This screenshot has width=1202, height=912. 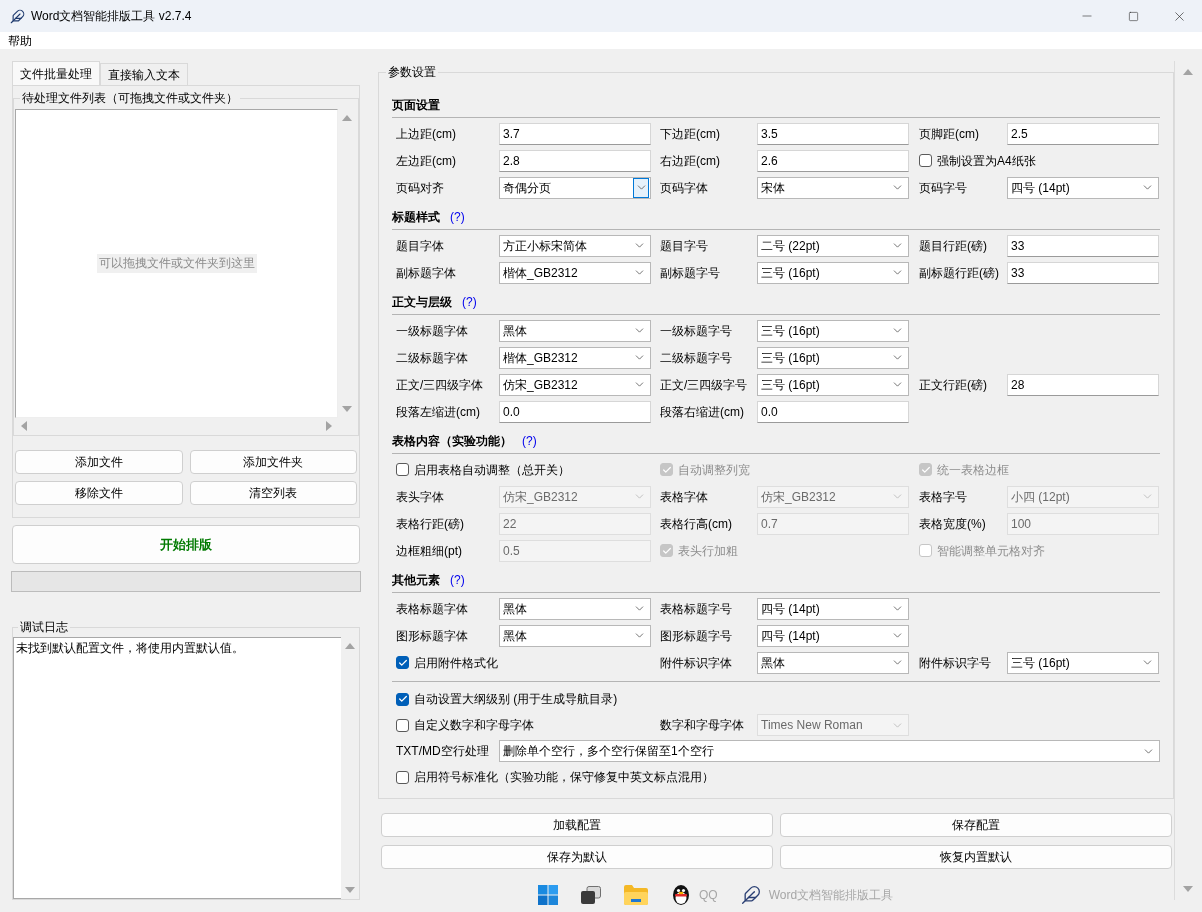 I want to click on text-field: 28, so click(x=1083, y=384).